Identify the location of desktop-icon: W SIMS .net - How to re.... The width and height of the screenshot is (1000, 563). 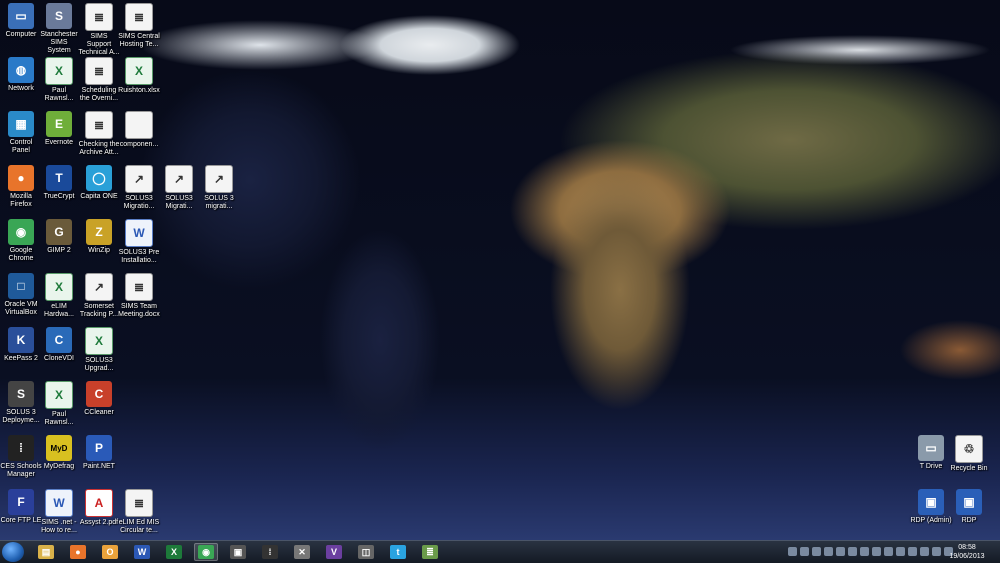
(59, 512).